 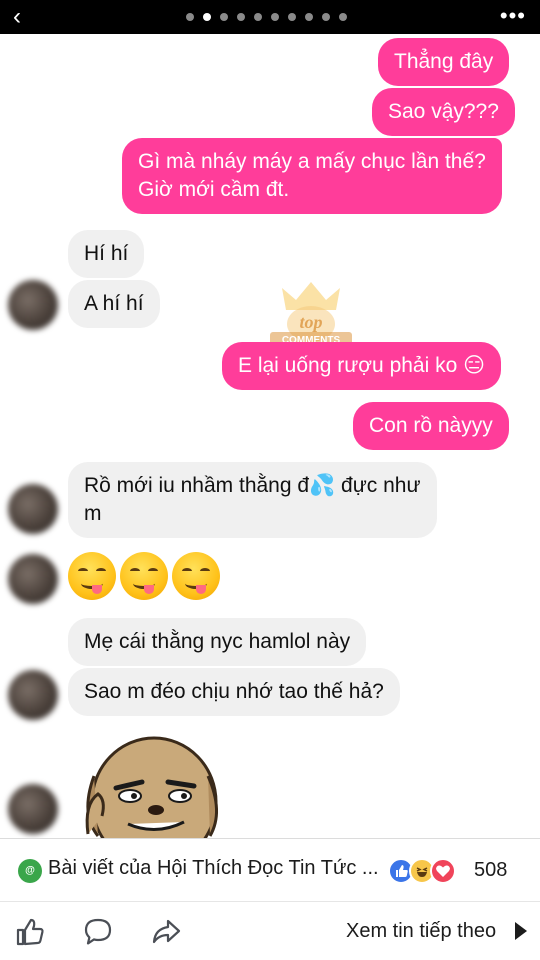 I want to click on watermark-text: top, so click(x=310, y=322).